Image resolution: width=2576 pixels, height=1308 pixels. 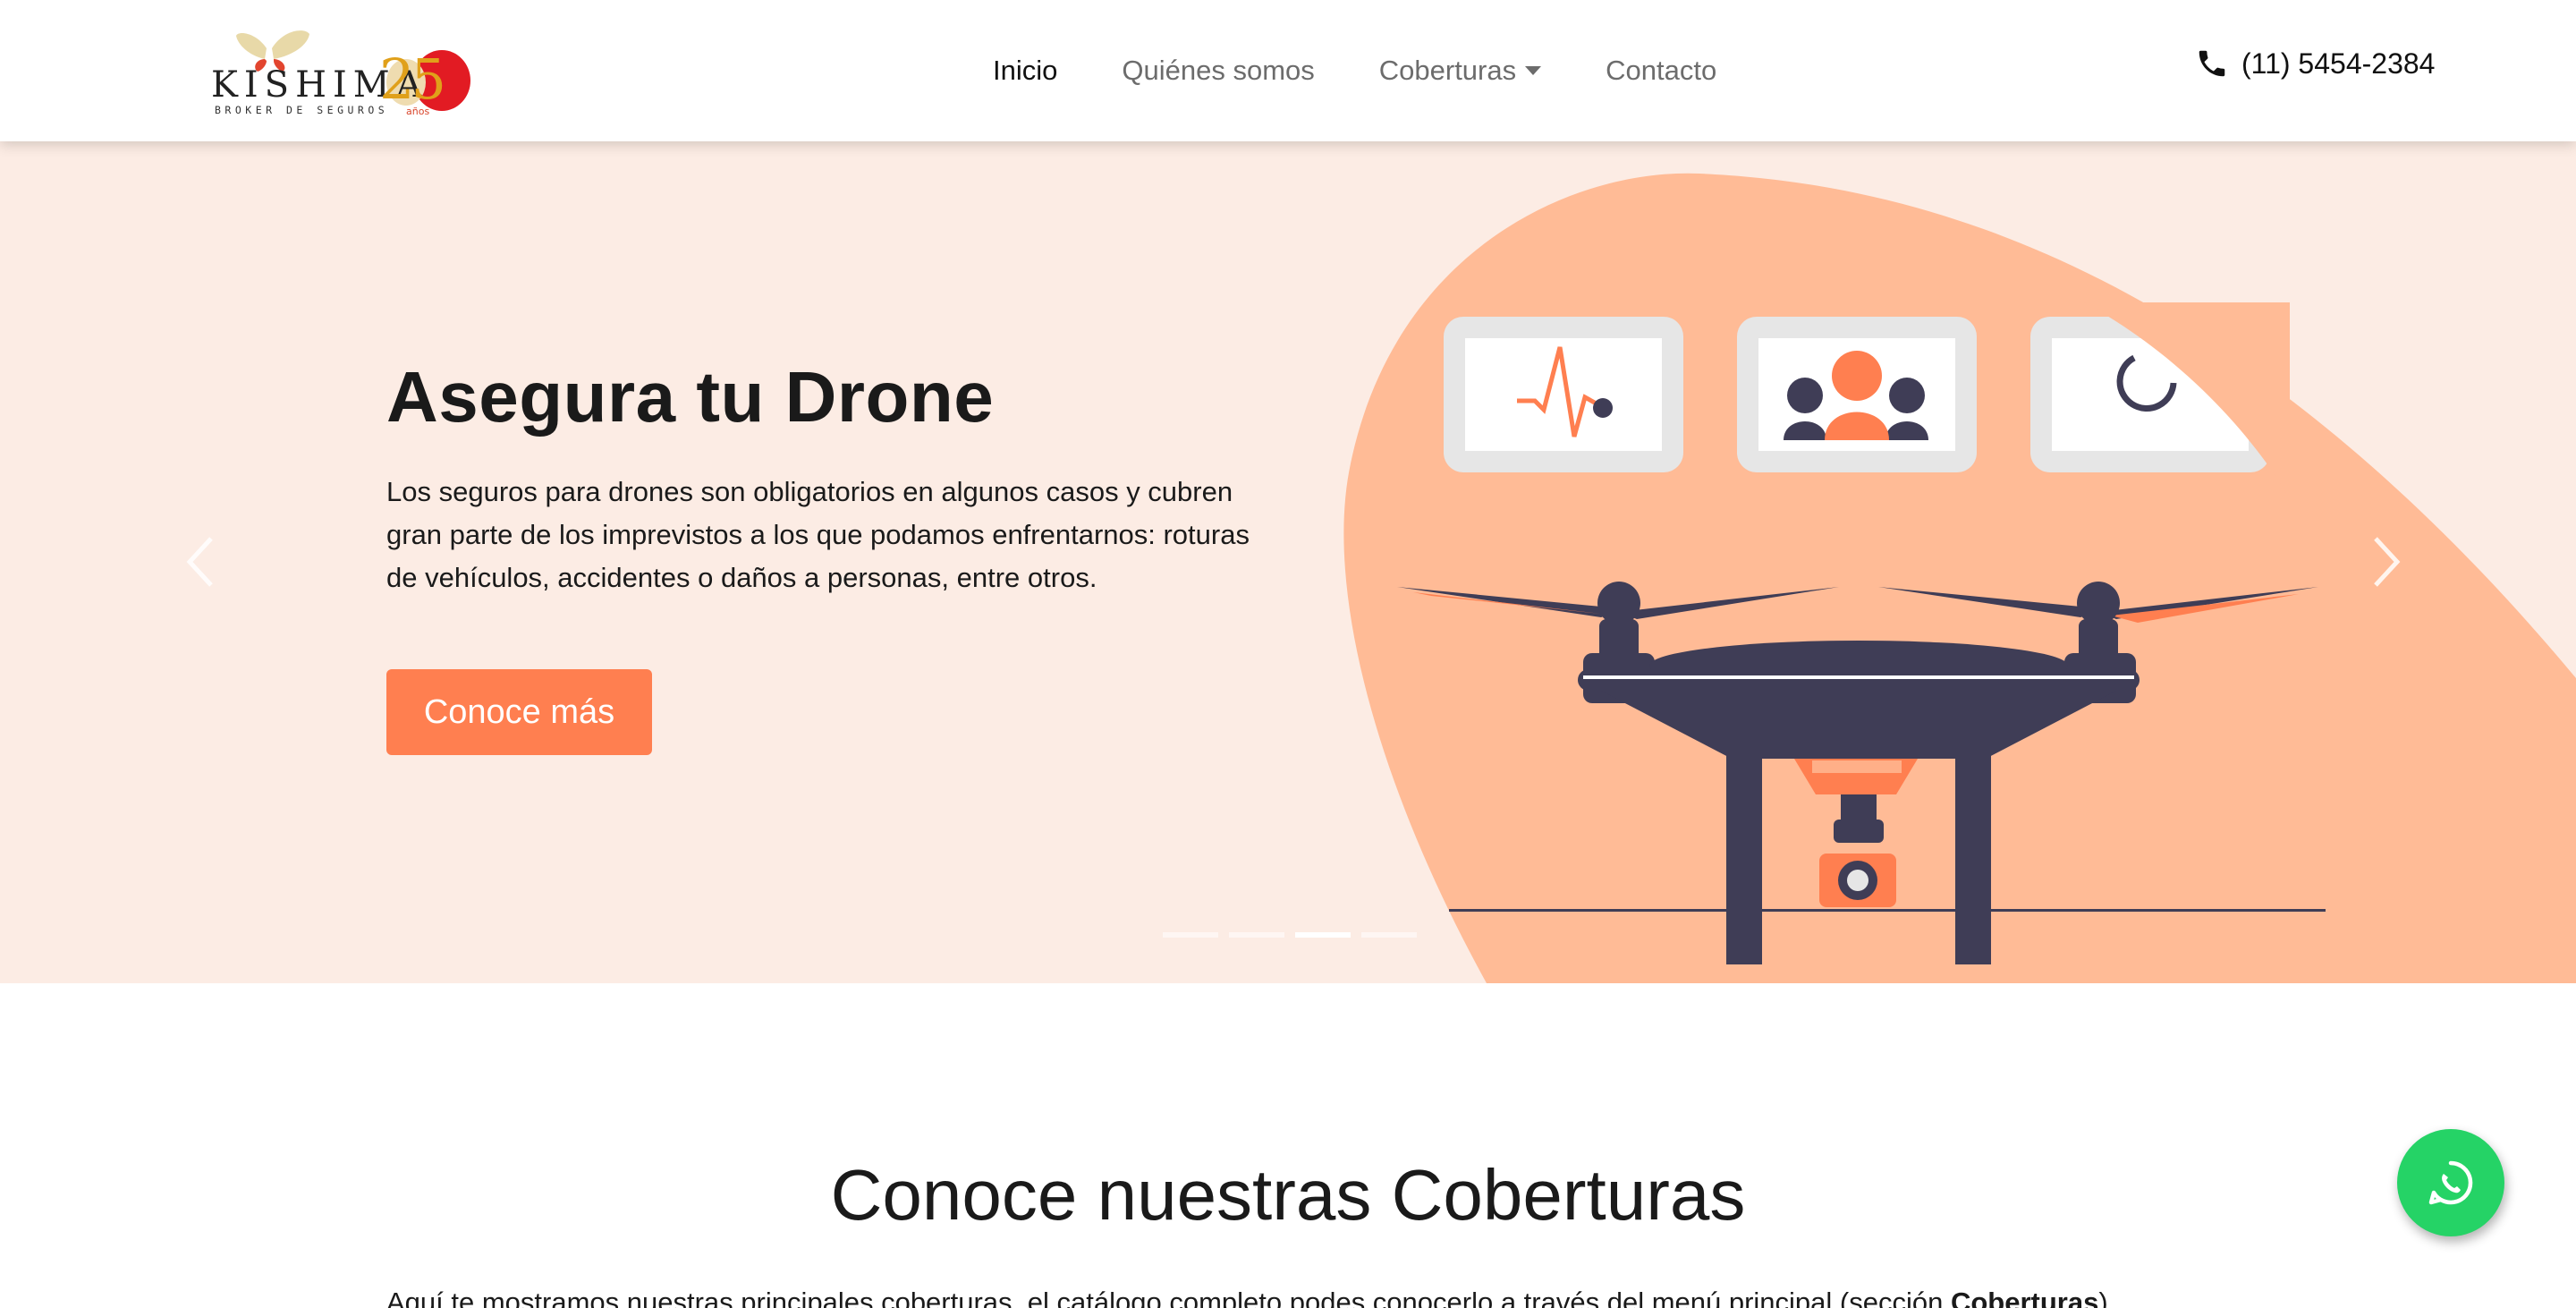 I want to click on nav-item-coberturas-label: Coberturas, so click(x=1447, y=70).